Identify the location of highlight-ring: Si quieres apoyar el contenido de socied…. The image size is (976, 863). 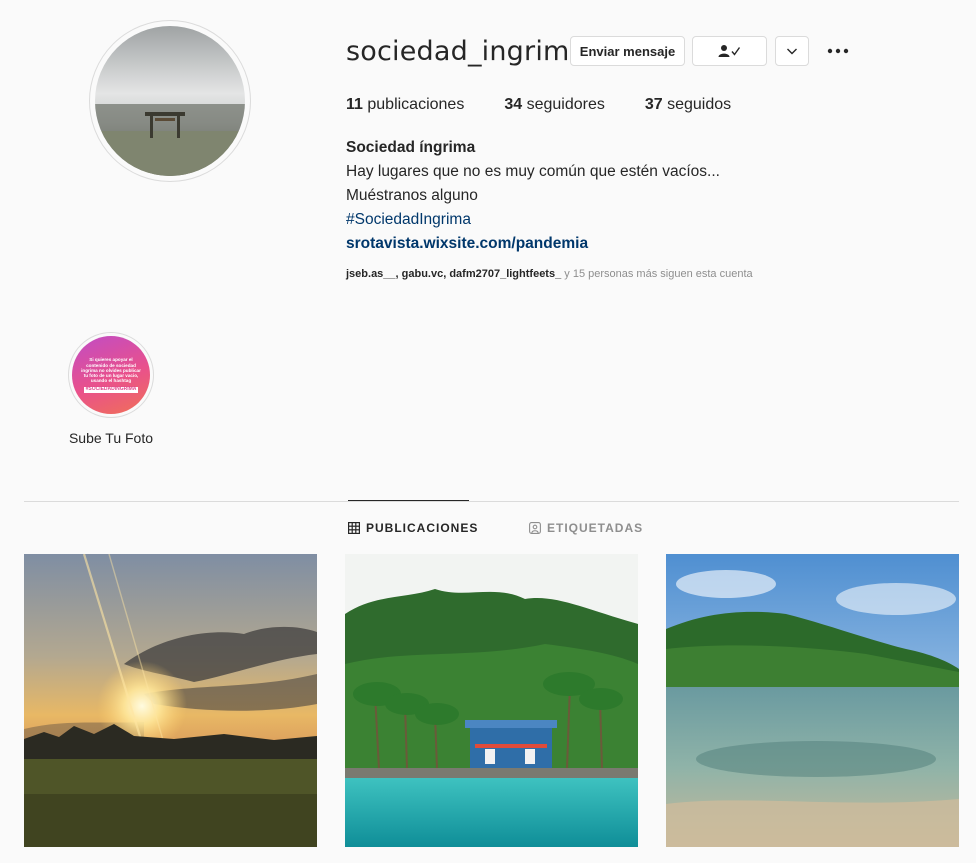
(111, 375).